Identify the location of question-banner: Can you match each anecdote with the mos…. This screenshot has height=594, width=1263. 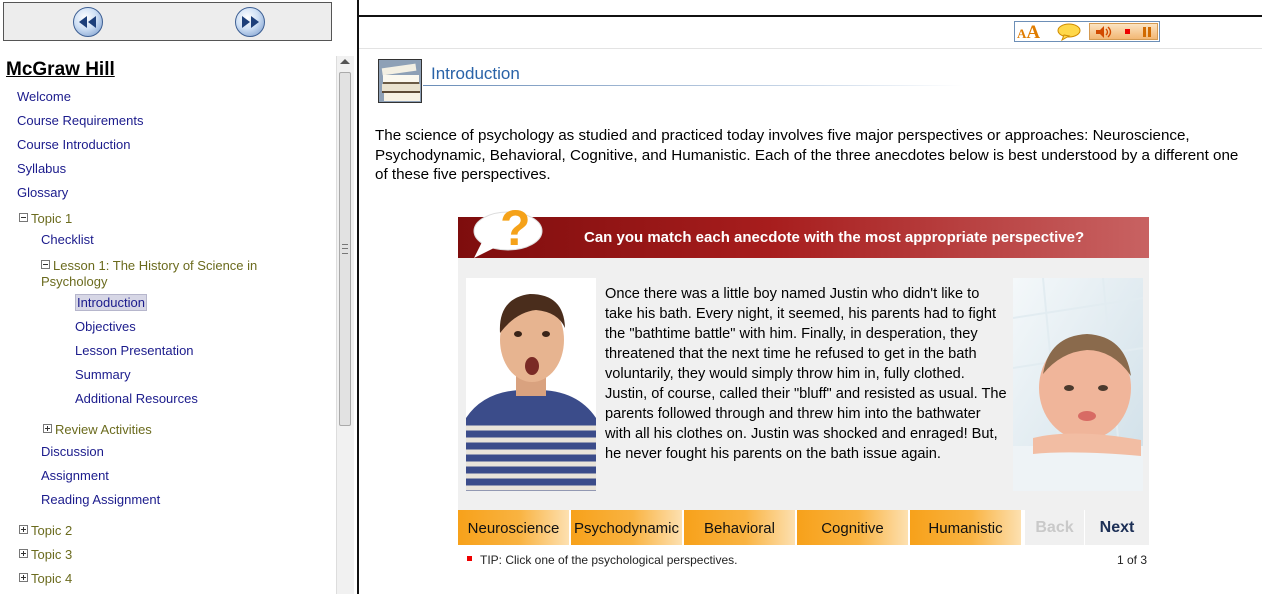
(803, 237).